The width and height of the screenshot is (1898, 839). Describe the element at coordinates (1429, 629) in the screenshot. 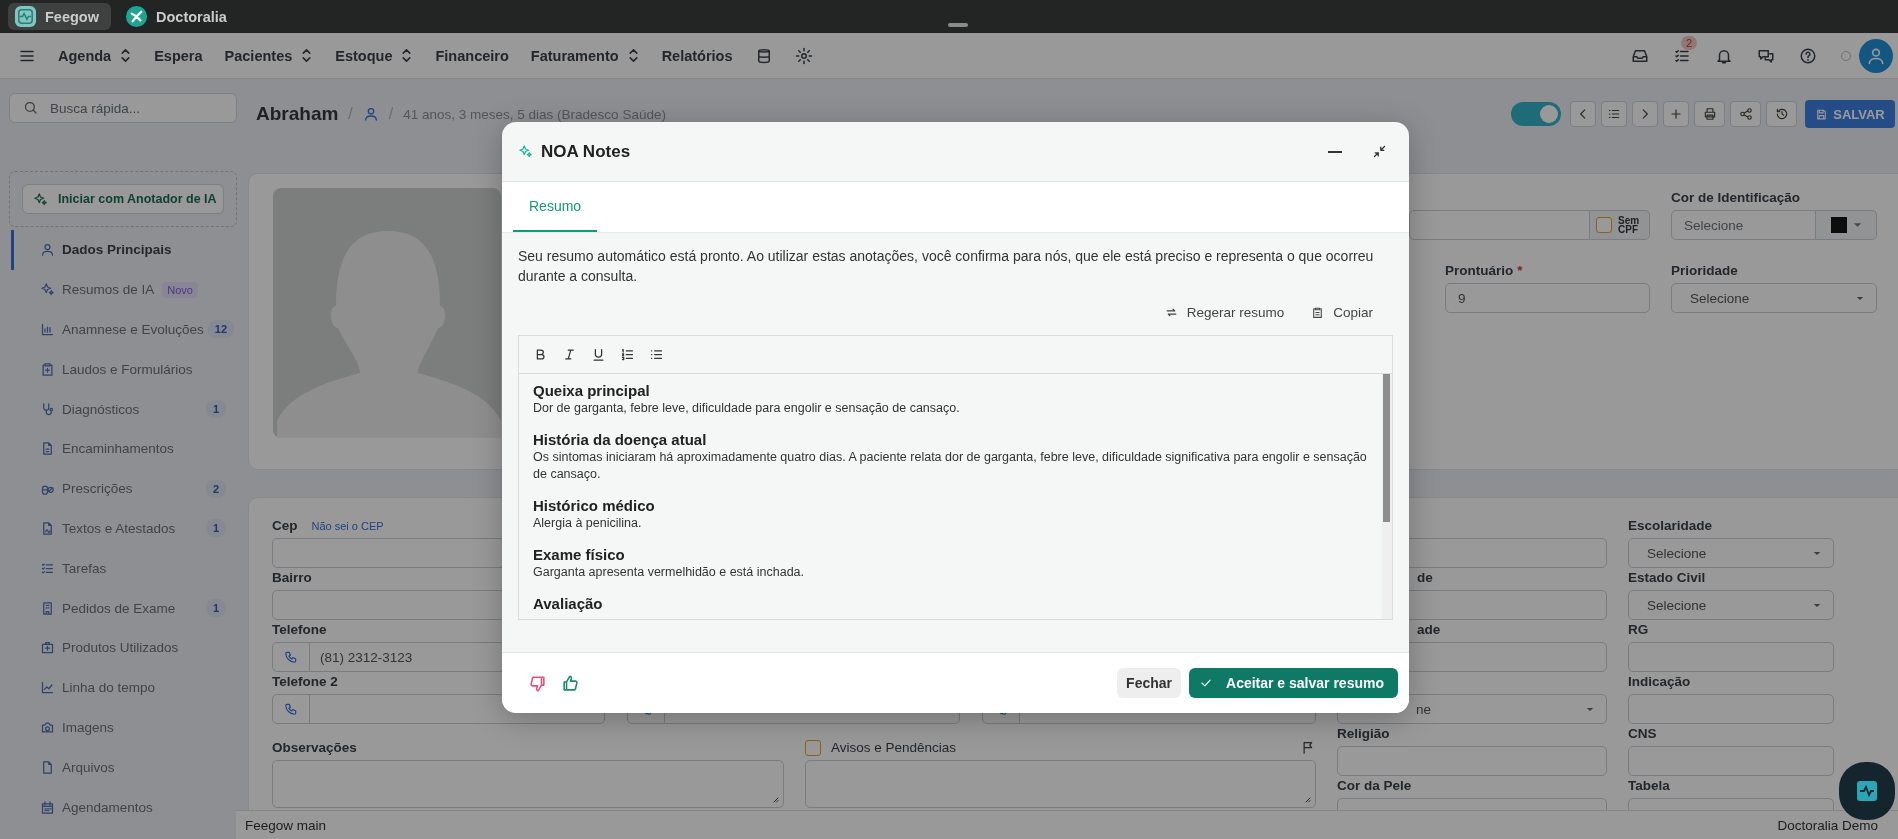

I see `field-label: ade` at that location.